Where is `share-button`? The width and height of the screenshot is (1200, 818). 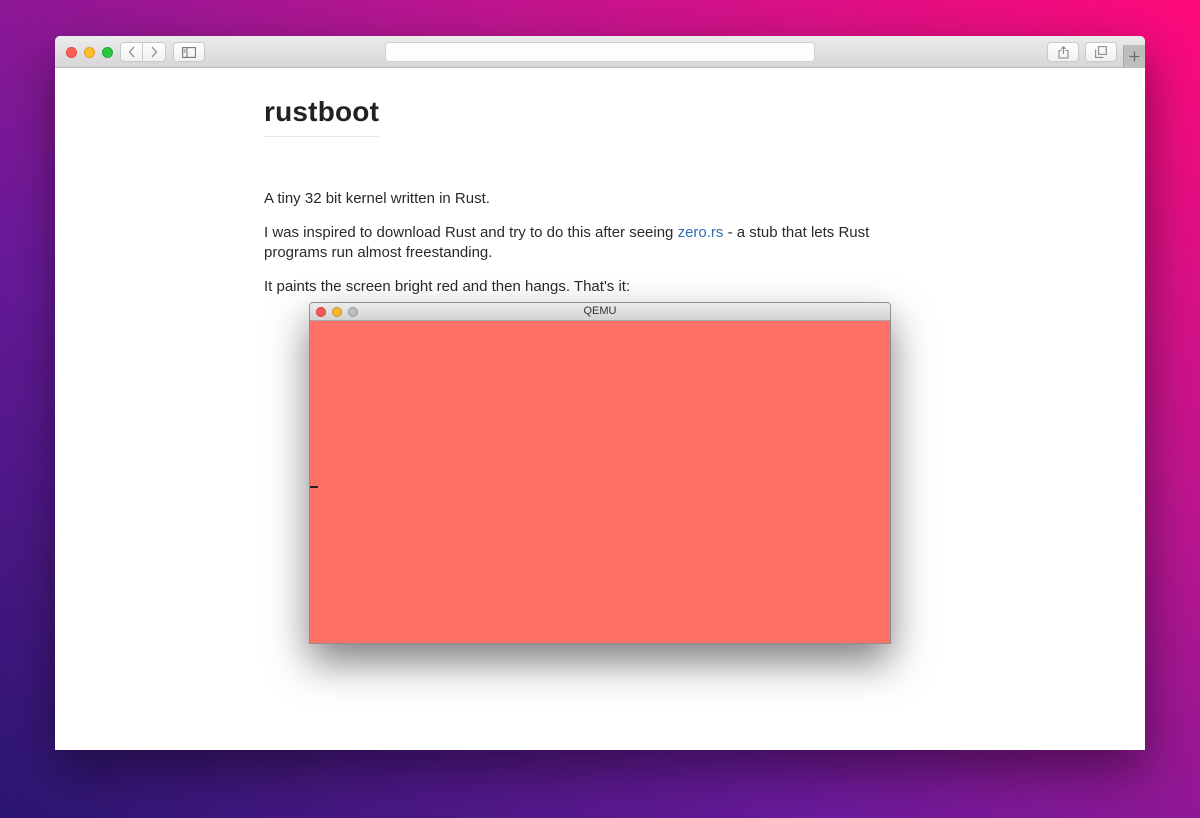
share-button is located at coordinates (1063, 52).